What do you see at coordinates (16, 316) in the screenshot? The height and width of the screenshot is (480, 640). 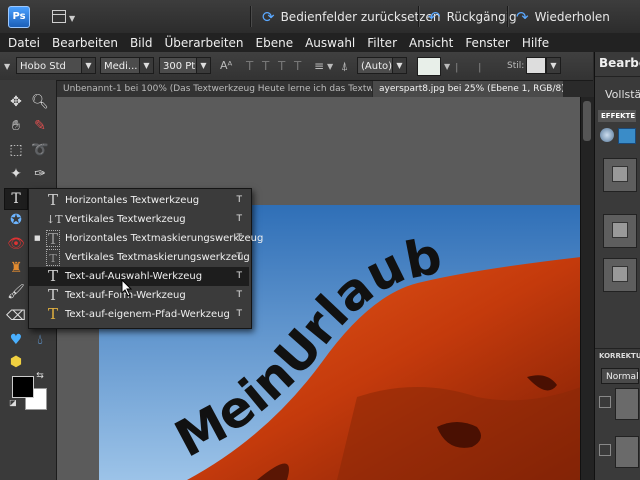 I see `eraser-tool-icon: ⌫` at bounding box center [16, 316].